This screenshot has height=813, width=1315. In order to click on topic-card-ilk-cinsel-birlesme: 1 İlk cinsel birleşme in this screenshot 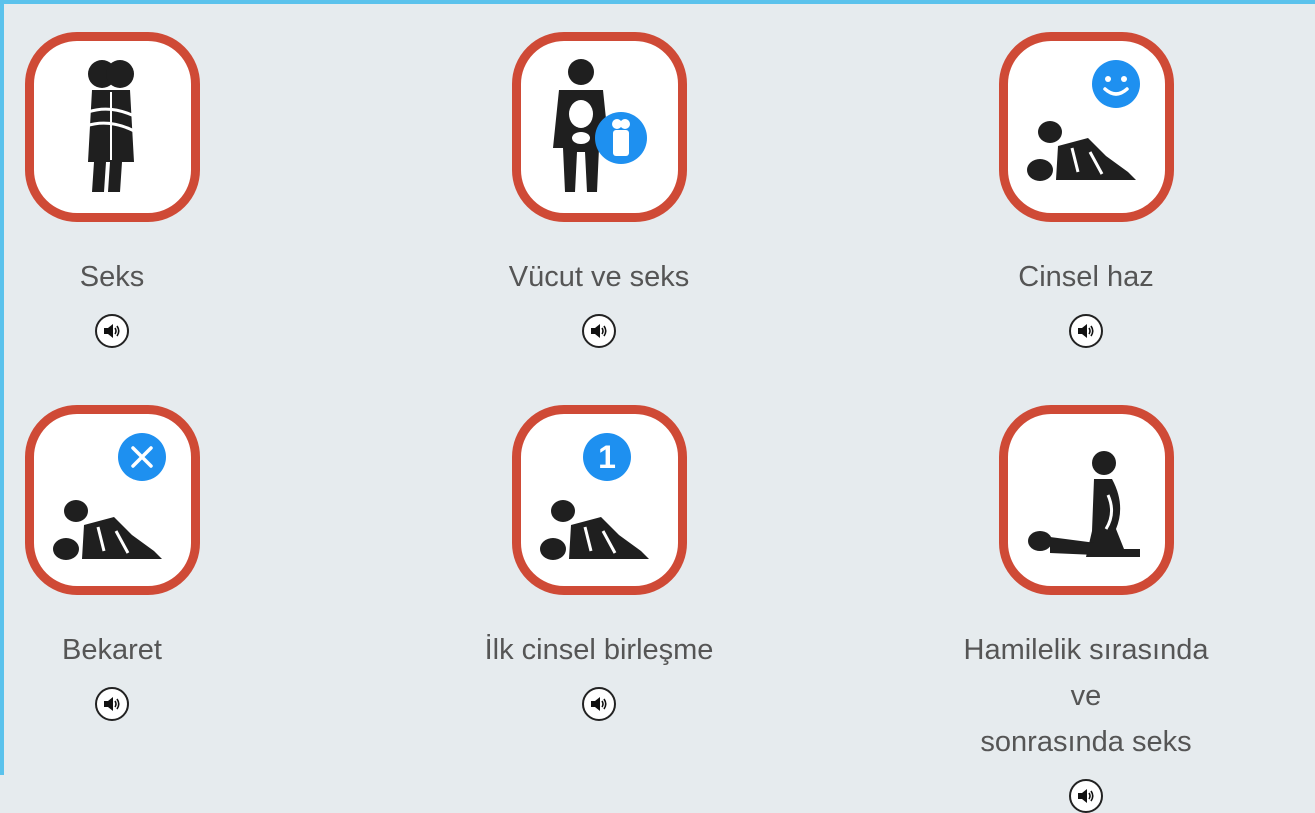, I will do `click(599, 563)`.